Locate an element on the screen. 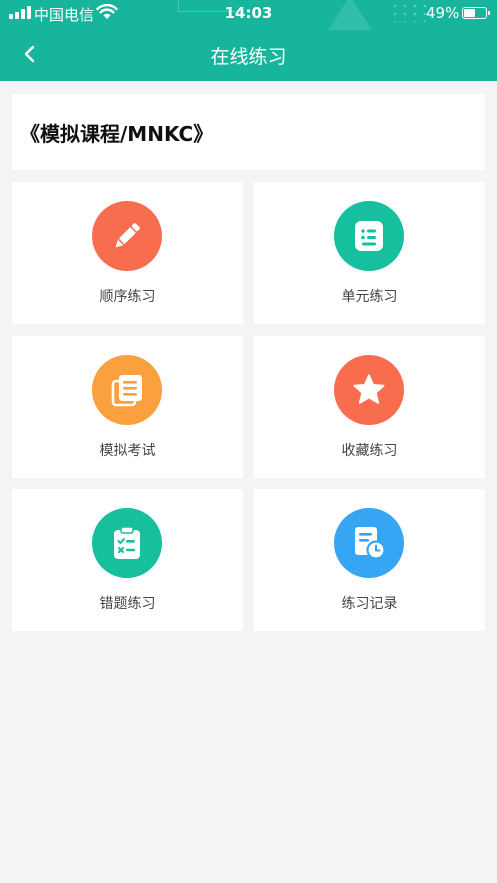 Image resolution: width=497 pixels, height=883 pixels. tile-label: 收藏练习 is located at coordinates (369, 451).